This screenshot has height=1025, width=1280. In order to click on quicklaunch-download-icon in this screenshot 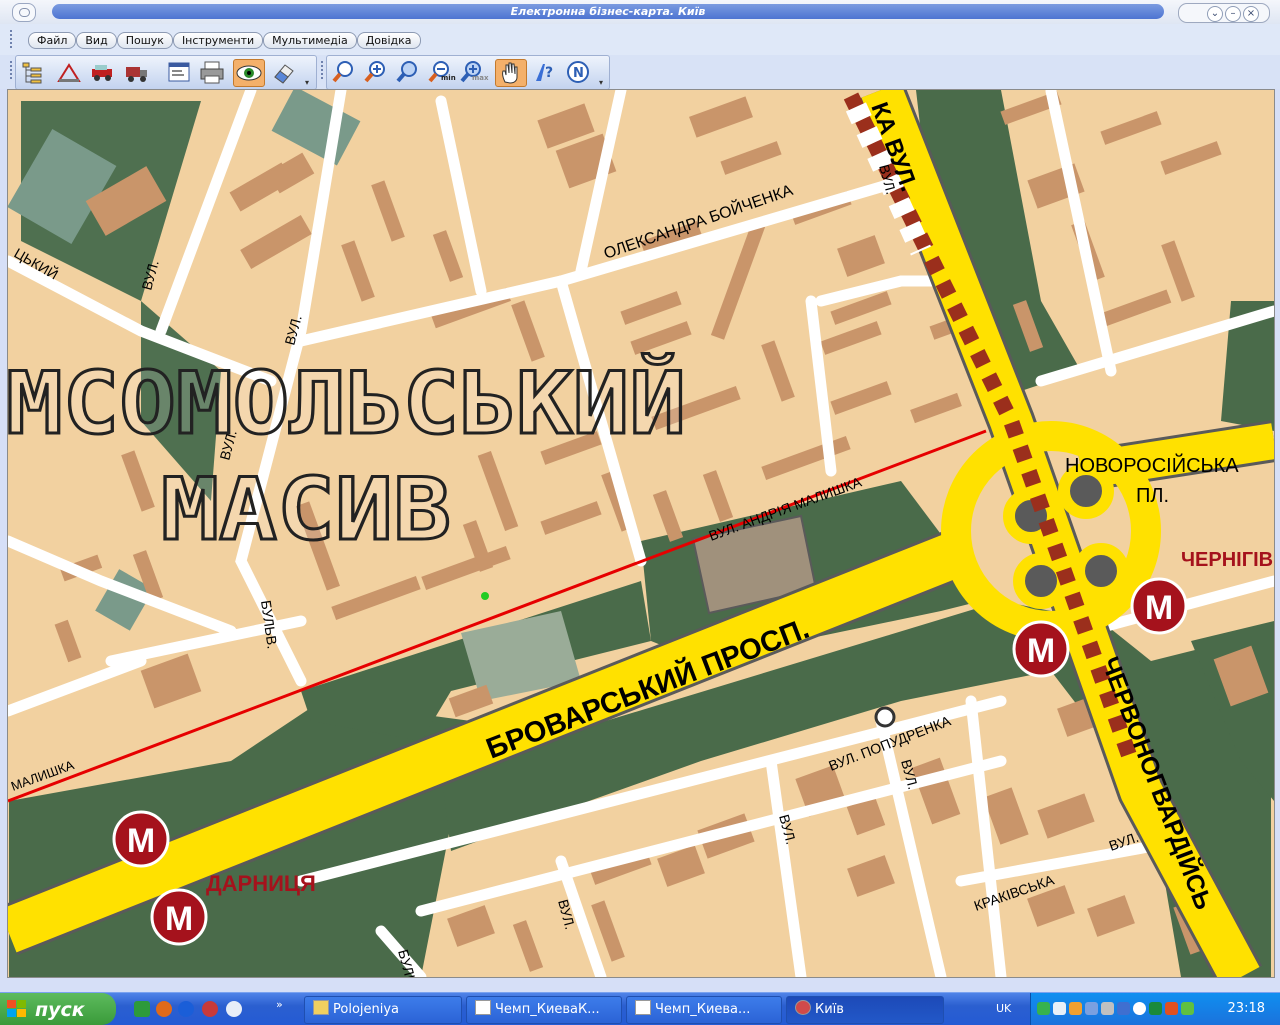, I will do `click(234, 1009)`.